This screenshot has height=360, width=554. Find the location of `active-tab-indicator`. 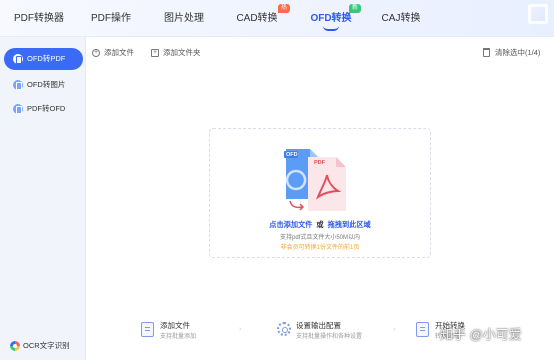

active-tab-indicator is located at coordinates (331, 28).